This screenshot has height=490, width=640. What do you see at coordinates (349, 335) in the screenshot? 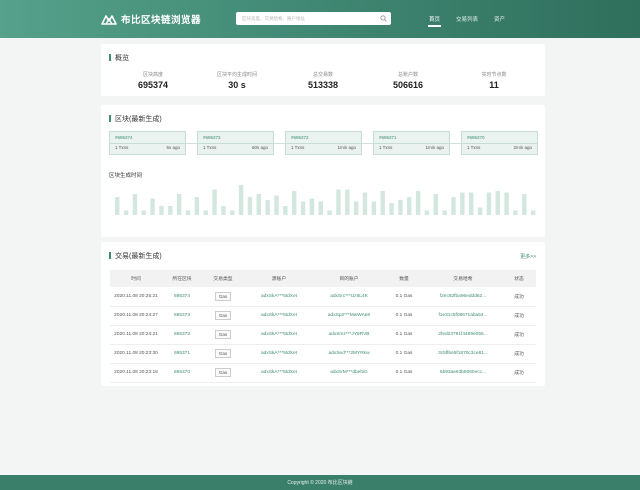
I see `tx-dest-account: adxSmz***JY9RVB` at bounding box center [349, 335].